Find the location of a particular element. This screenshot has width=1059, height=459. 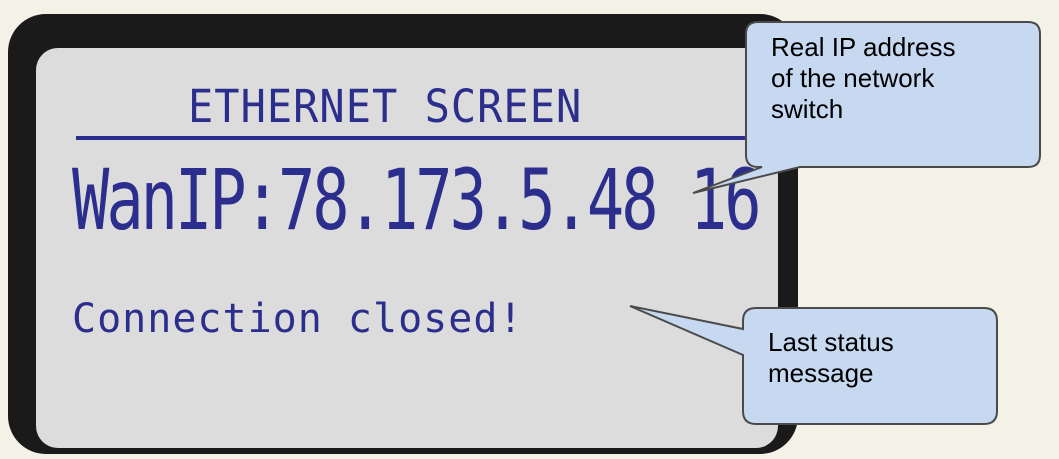

title-underline is located at coordinates (419, 138).